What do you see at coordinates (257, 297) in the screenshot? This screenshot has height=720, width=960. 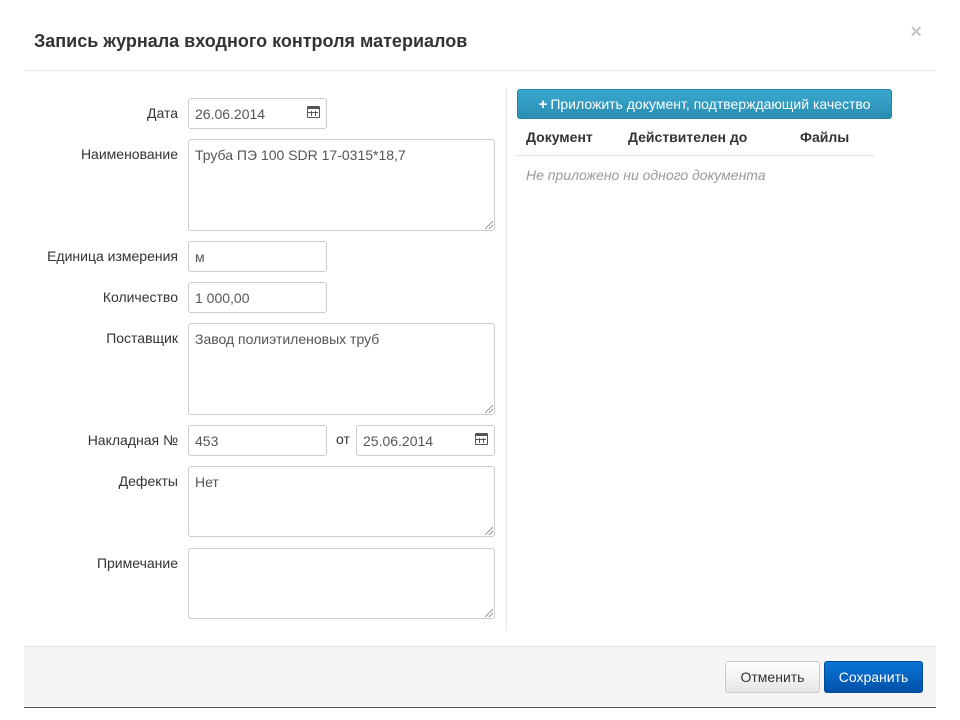 I see `quantity-input` at bounding box center [257, 297].